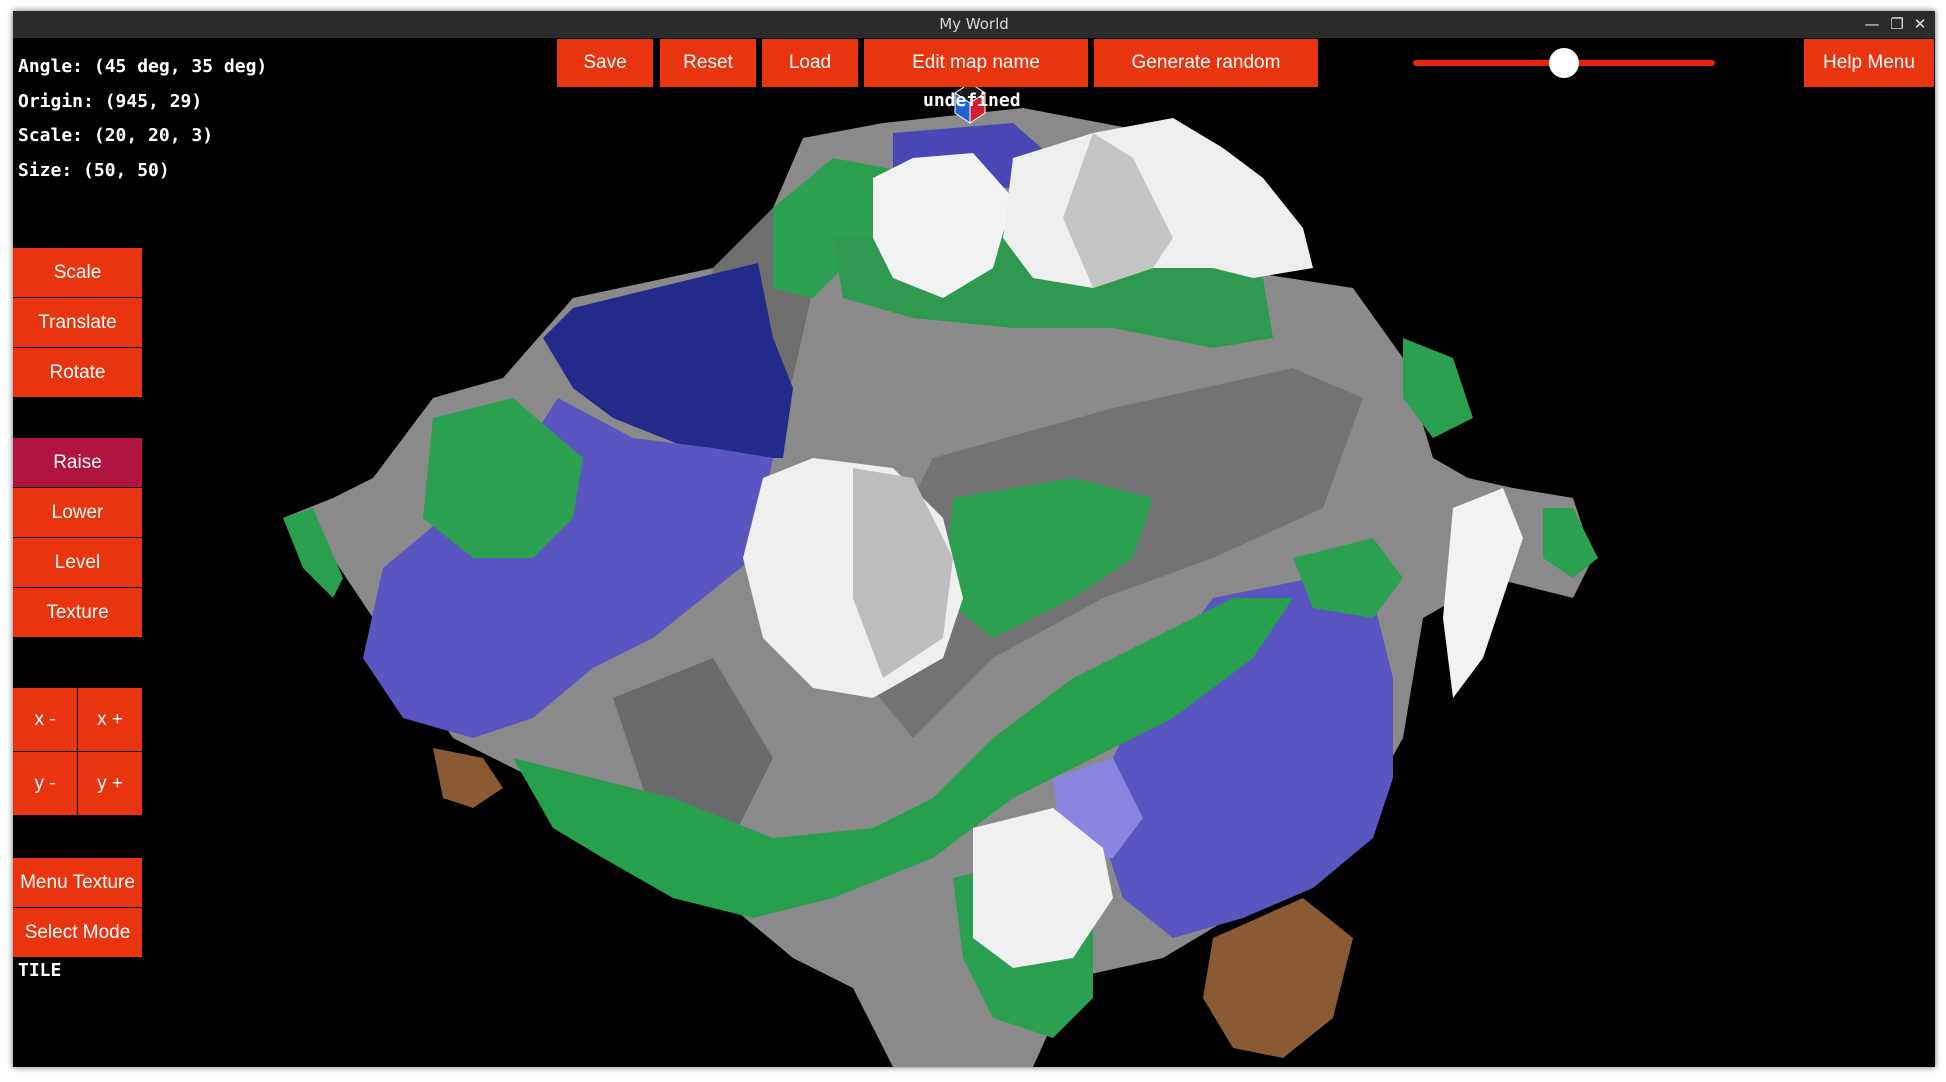 Image resolution: width=1946 pixels, height=1082 pixels. Describe the element at coordinates (78, 883) in the screenshot. I see `menu-texture-button: Menu Texture` at that location.